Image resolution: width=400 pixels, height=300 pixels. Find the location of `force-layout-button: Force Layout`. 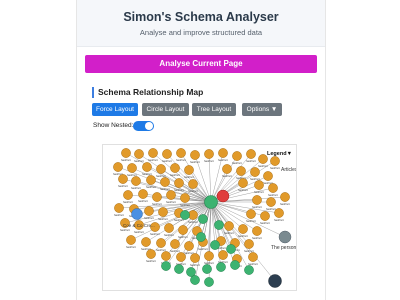

force-layout-button: Force Layout is located at coordinates (115, 109).